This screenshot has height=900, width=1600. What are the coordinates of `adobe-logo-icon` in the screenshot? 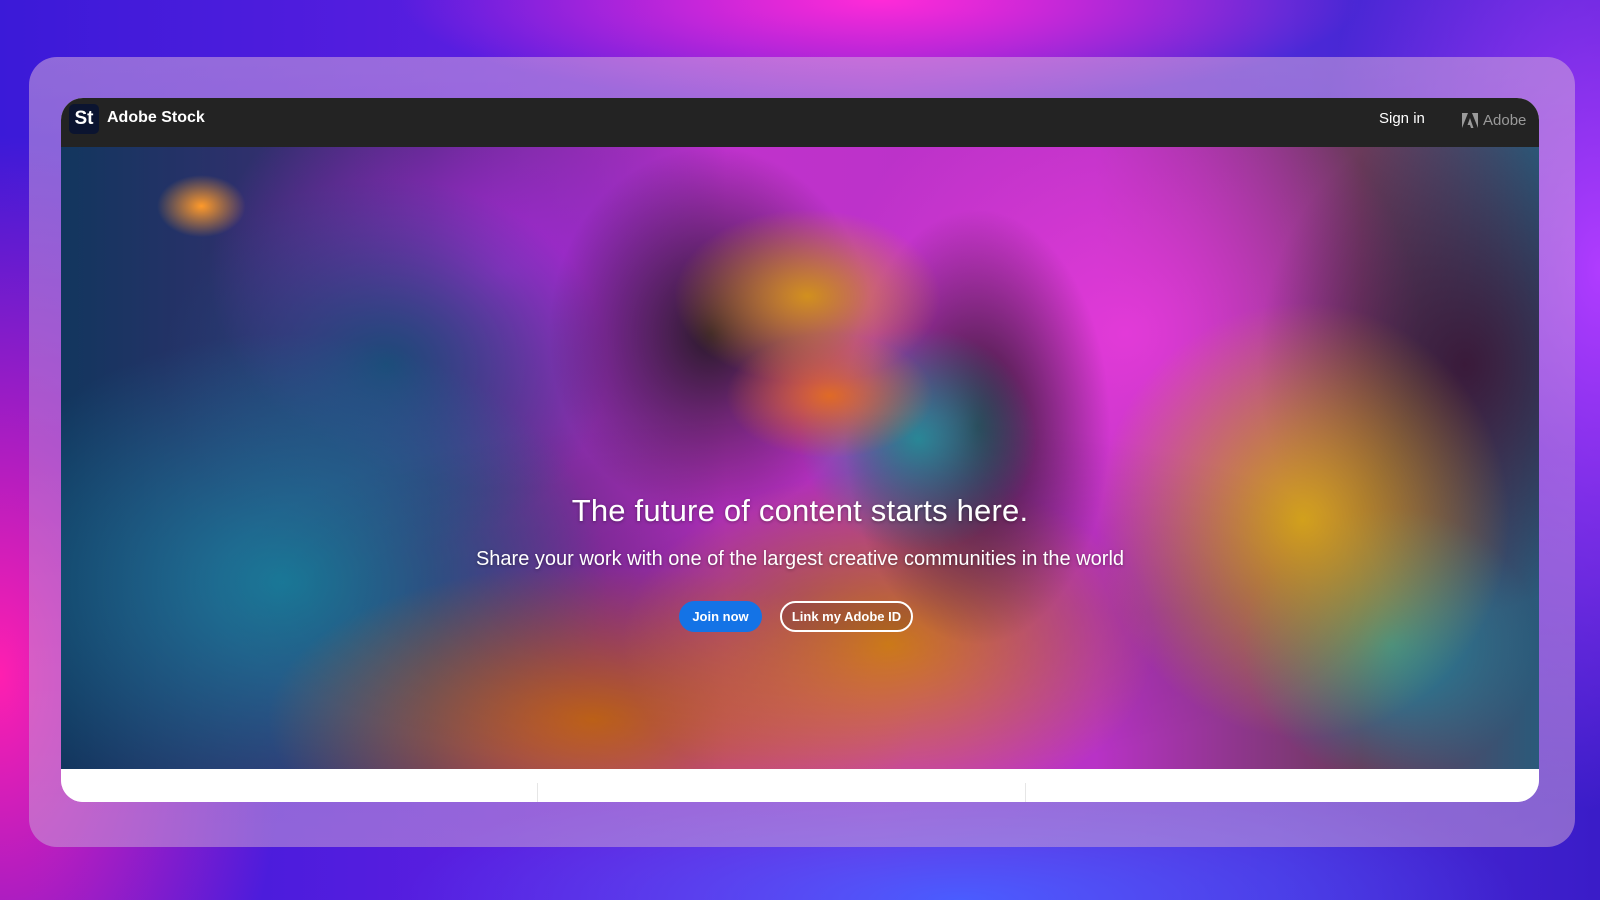 It's located at (1470, 120).